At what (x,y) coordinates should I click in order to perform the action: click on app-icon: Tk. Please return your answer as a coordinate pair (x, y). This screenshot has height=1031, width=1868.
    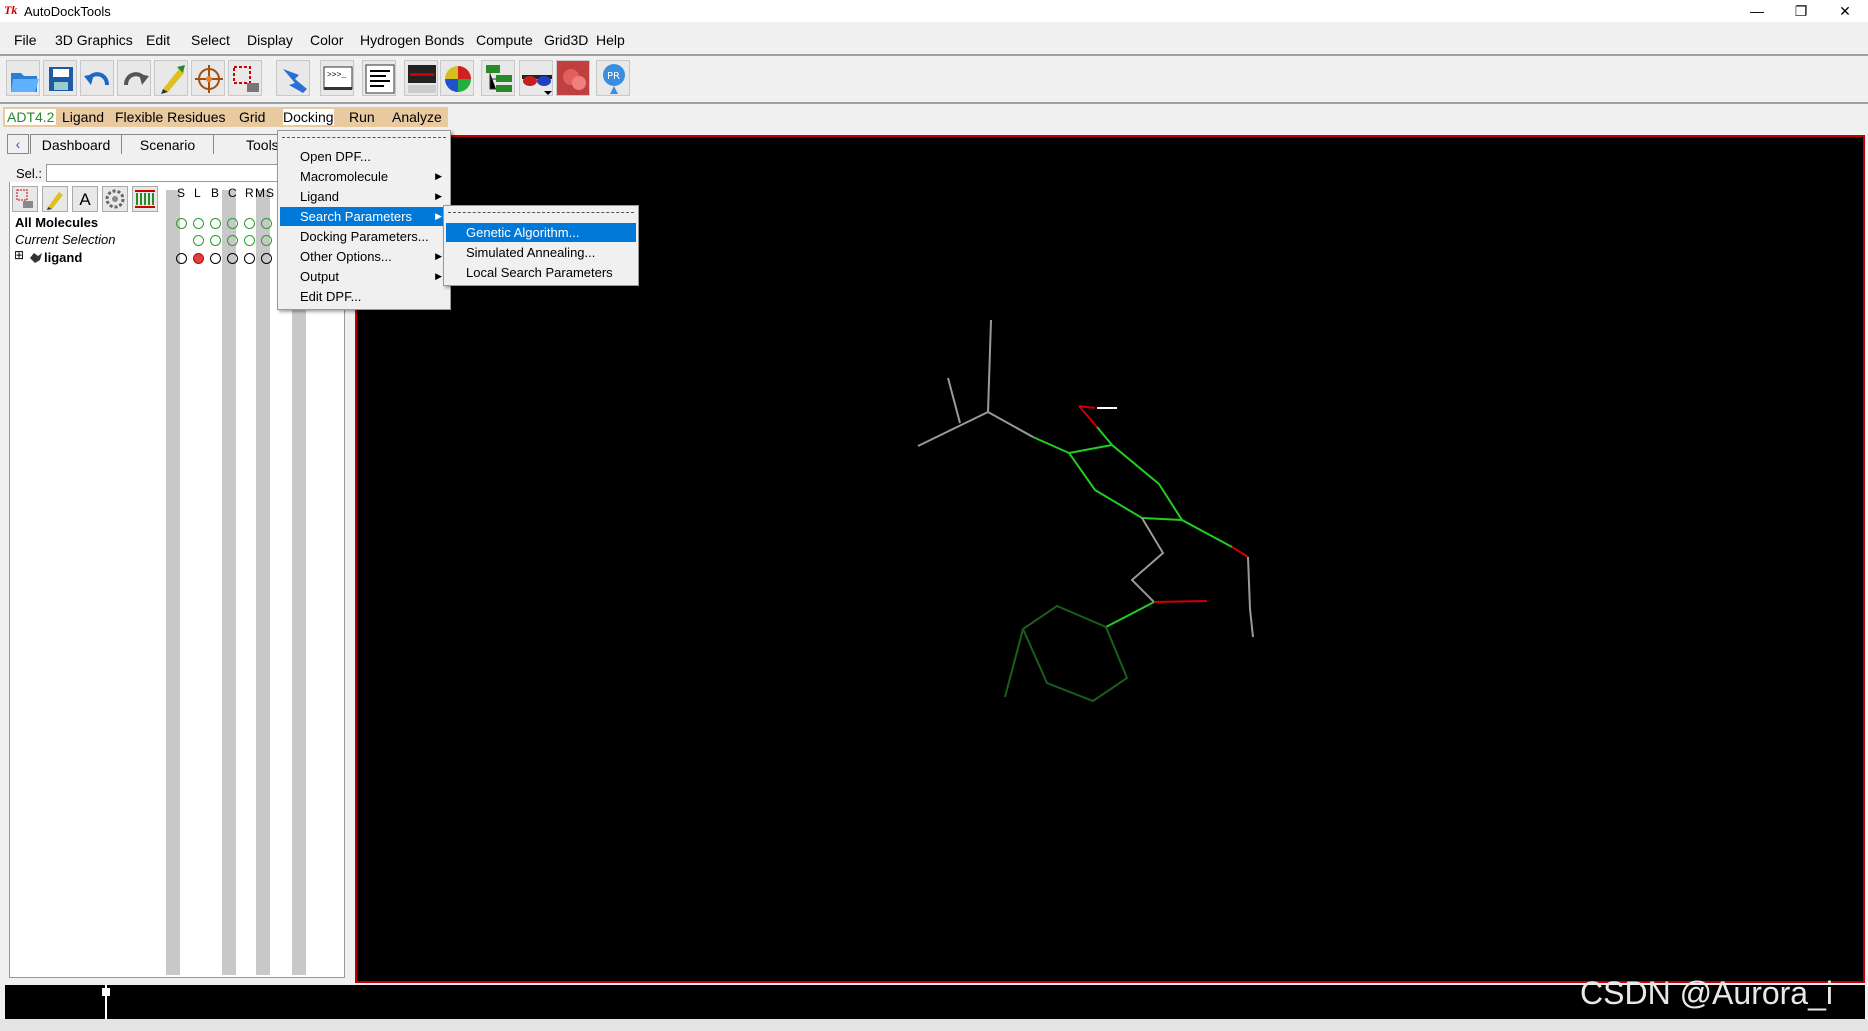
    Looking at the image, I should click on (11, 10).